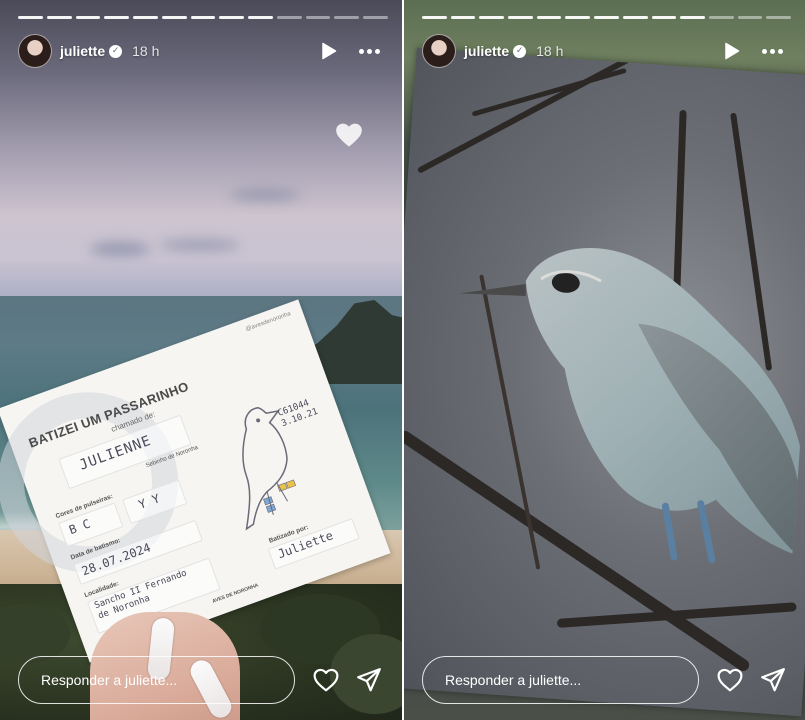 The image size is (805, 720). Describe the element at coordinates (349, 135) in the screenshot. I see `heart-filled-icon` at that location.